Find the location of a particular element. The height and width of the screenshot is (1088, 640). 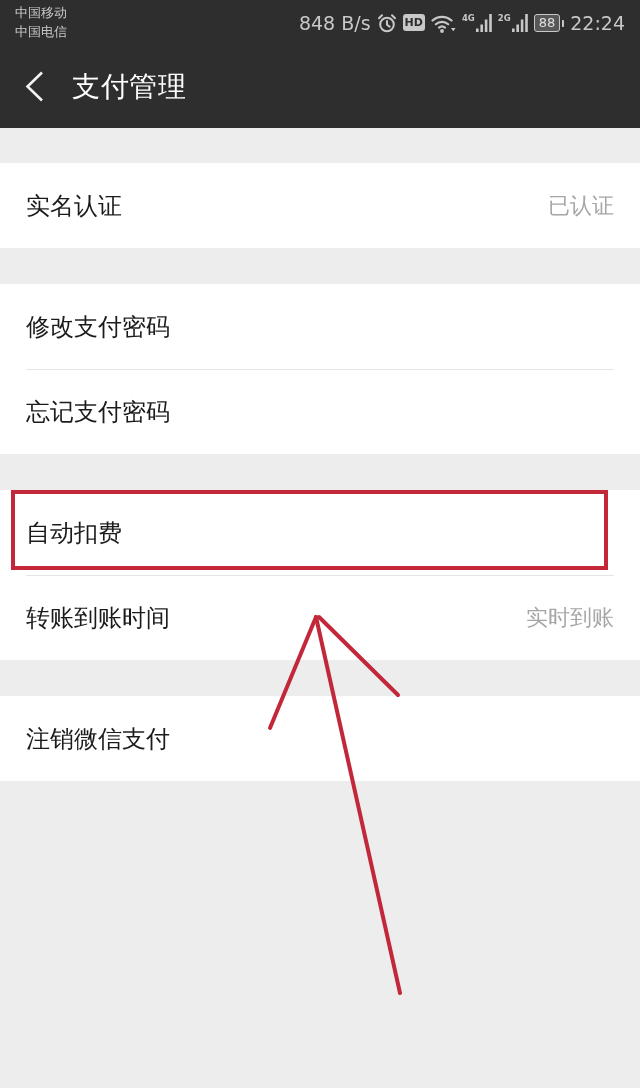

settings-item: 实名认证 is located at coordinates (74, 205).